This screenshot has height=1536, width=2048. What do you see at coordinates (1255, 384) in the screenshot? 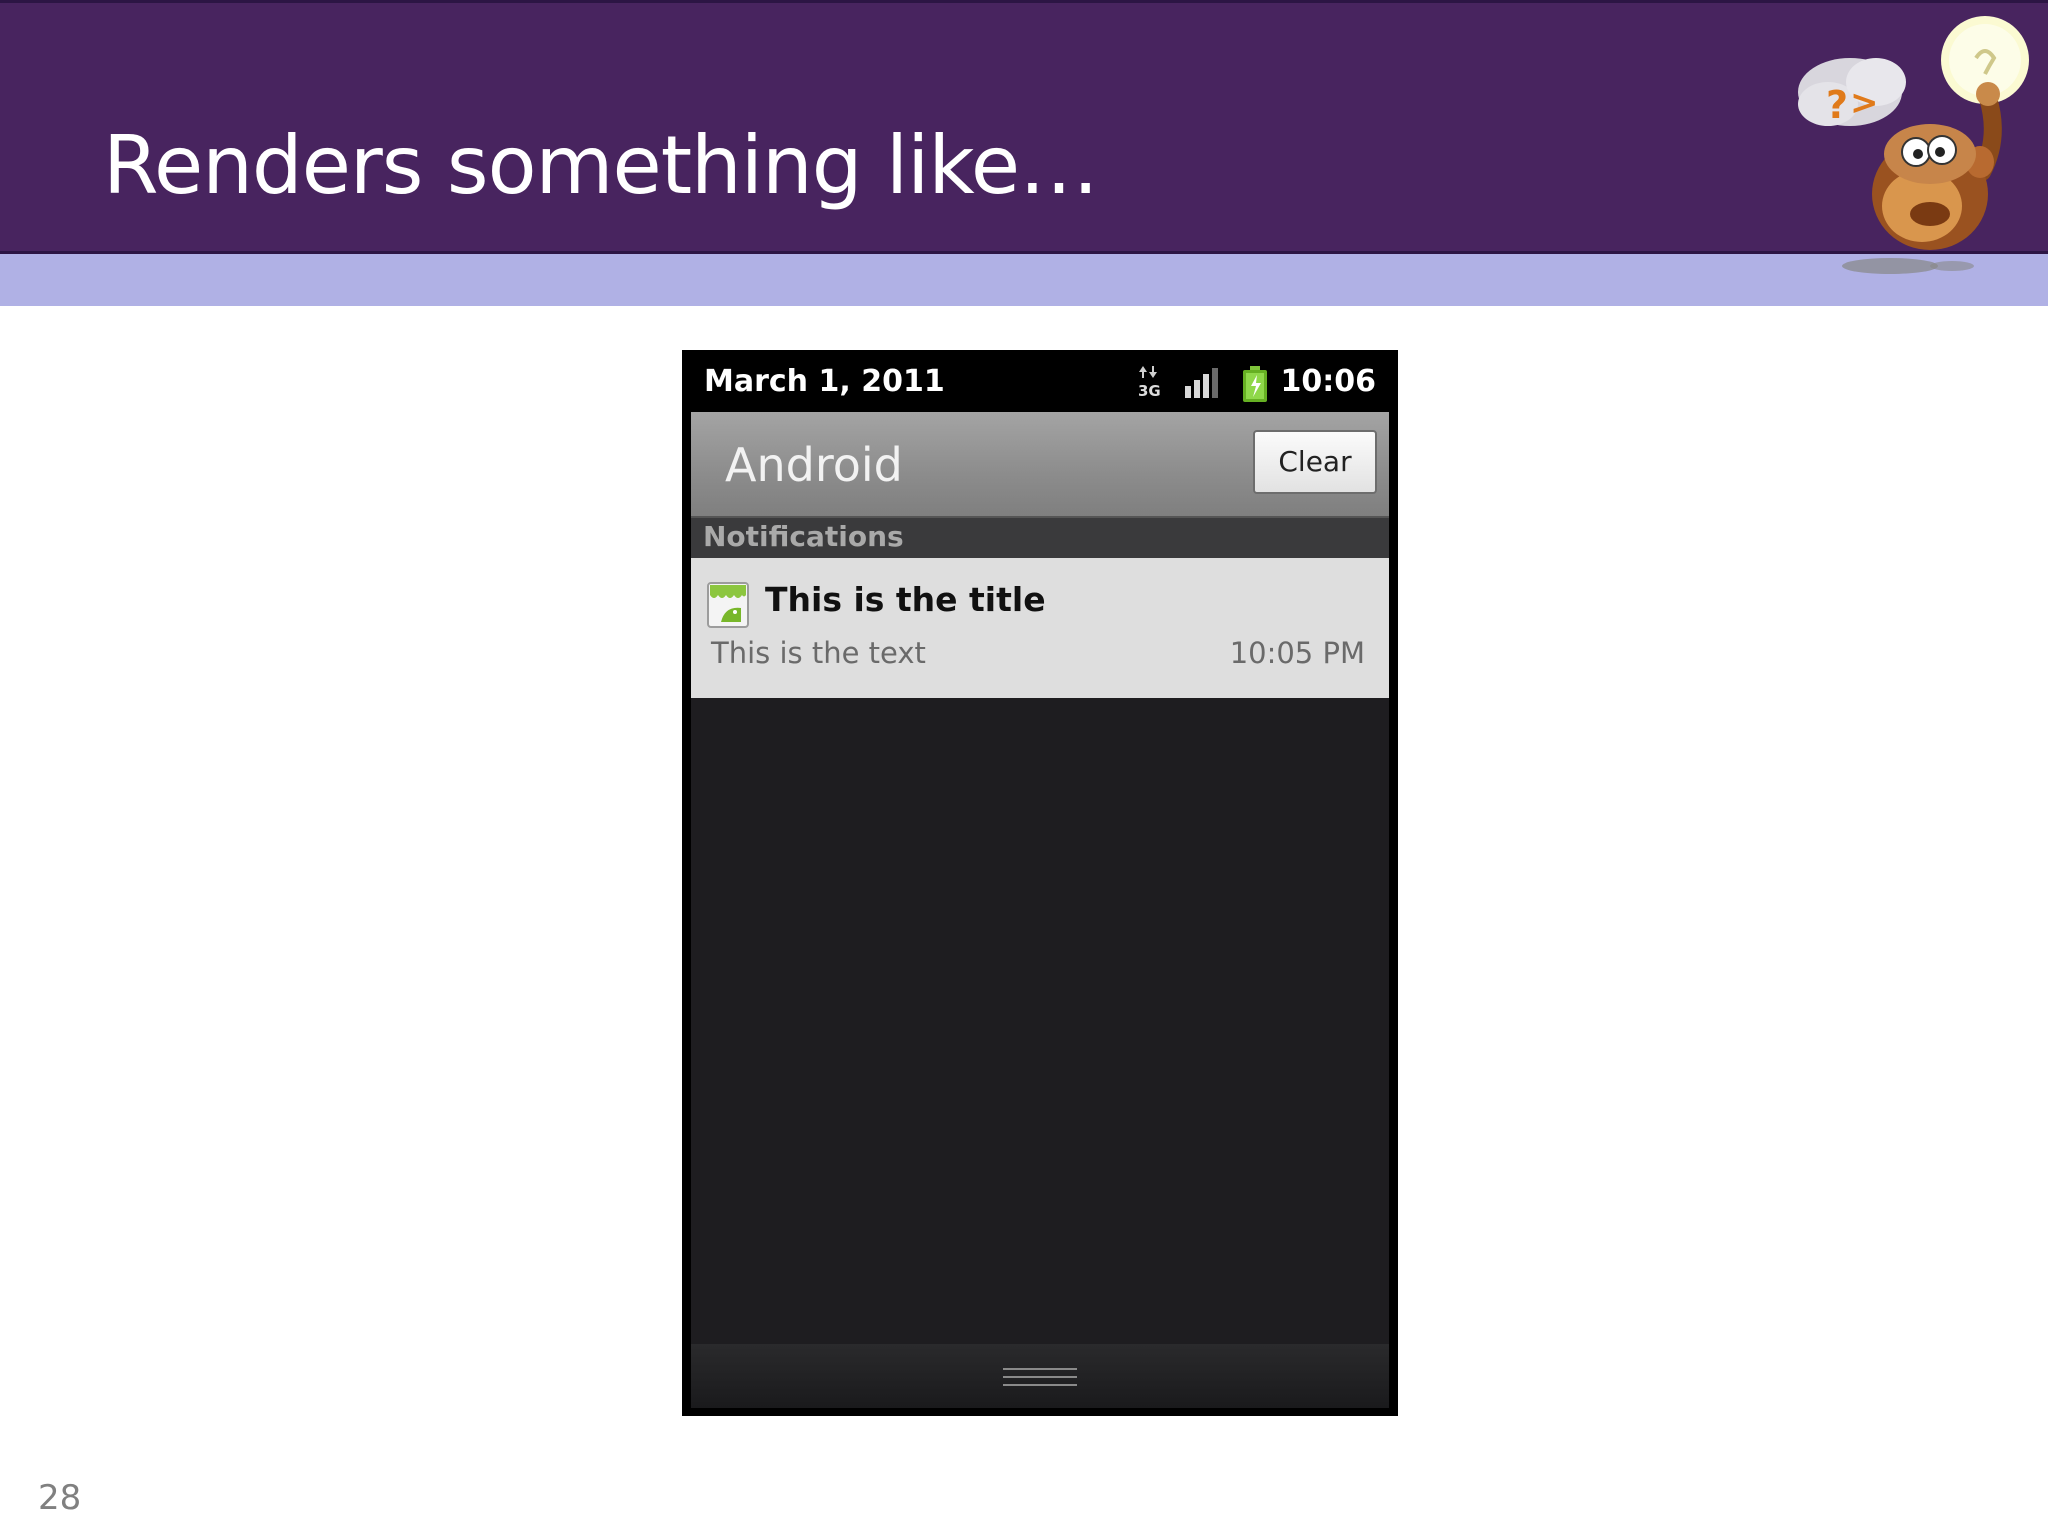
I see `battery-charging-icon` at bounding box center [1255, 384].